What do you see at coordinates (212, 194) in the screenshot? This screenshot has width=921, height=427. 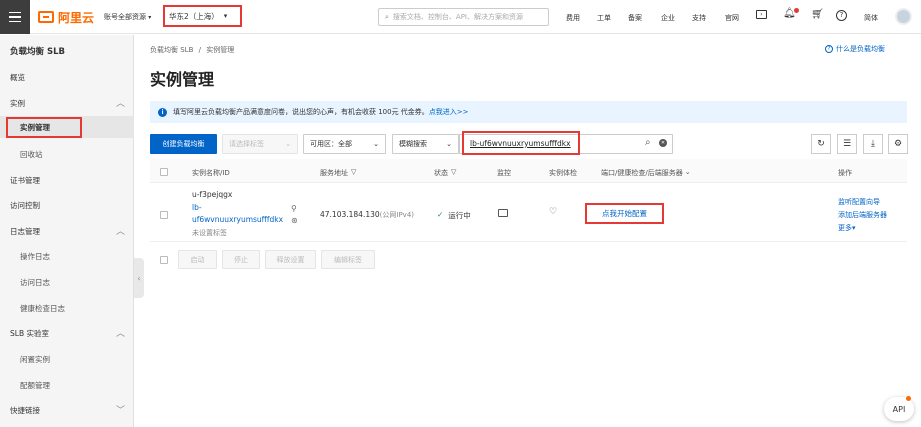 I see `instance-name: u-f3pejqgx` at bounding box center [212, 194].